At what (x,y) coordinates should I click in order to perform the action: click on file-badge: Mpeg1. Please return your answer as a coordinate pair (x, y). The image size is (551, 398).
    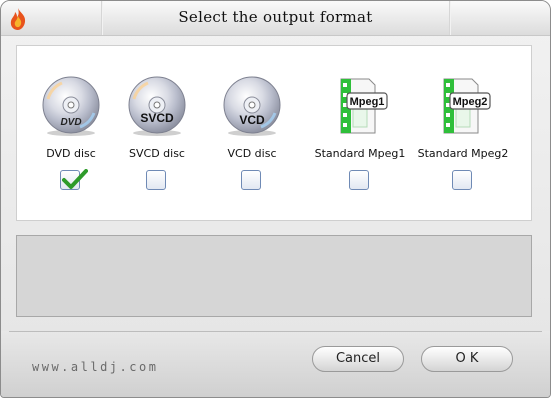
    Looking at the image, I should click on (367, 102).